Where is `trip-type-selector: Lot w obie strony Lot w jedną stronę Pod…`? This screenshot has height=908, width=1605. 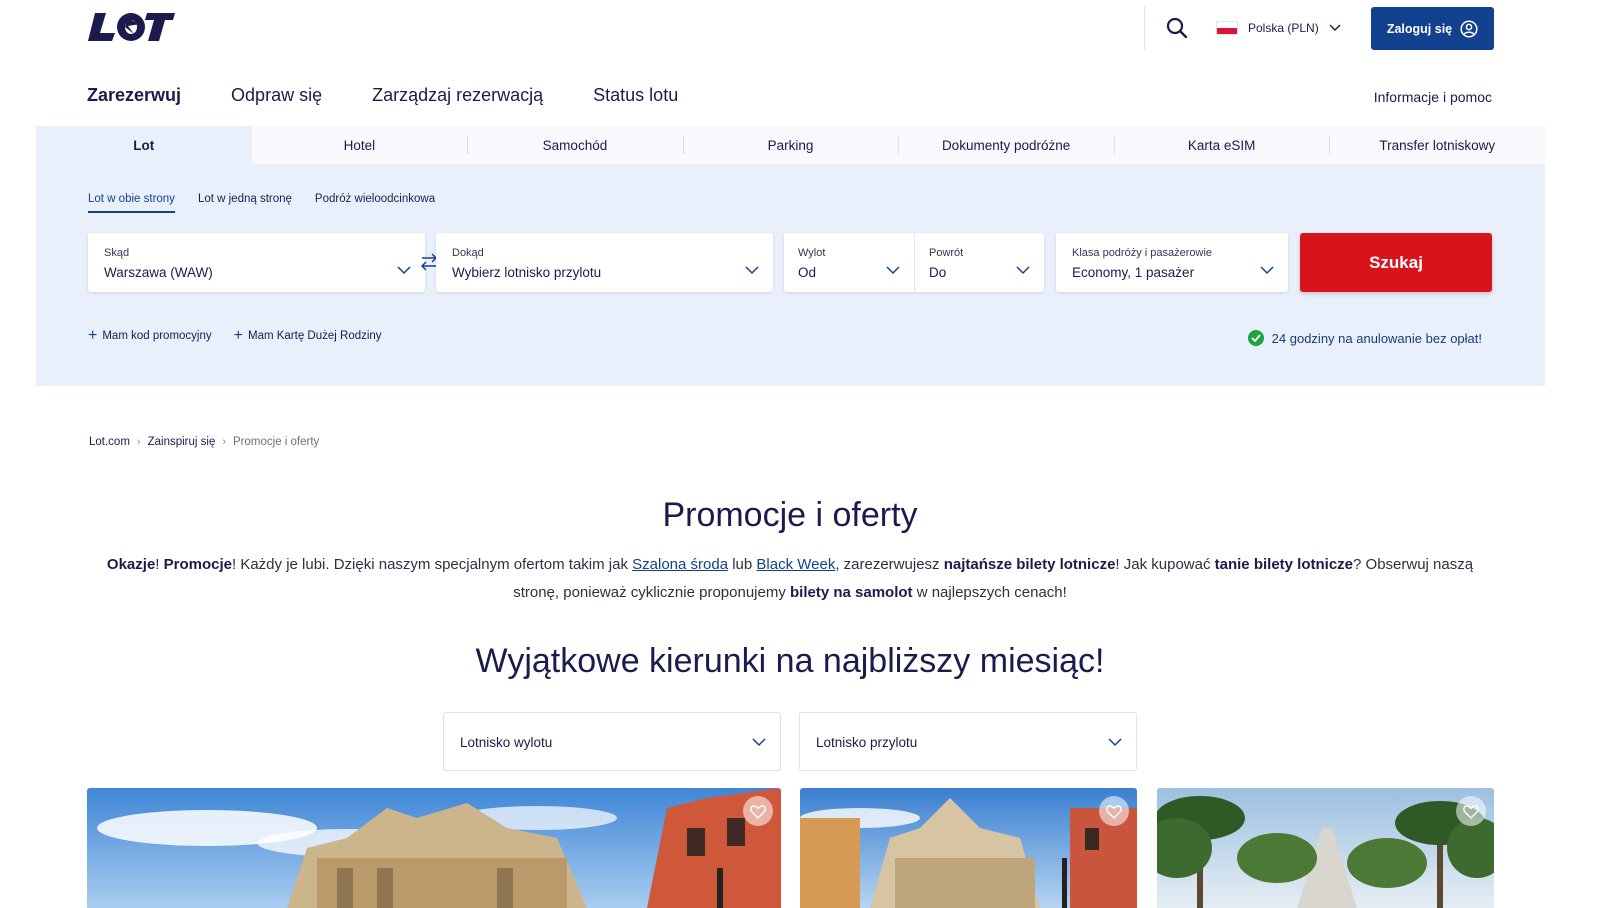
trip-type-selector: Lot w obie strony Lot w jedną stronę Pod… is located at coordinates (261, 203).